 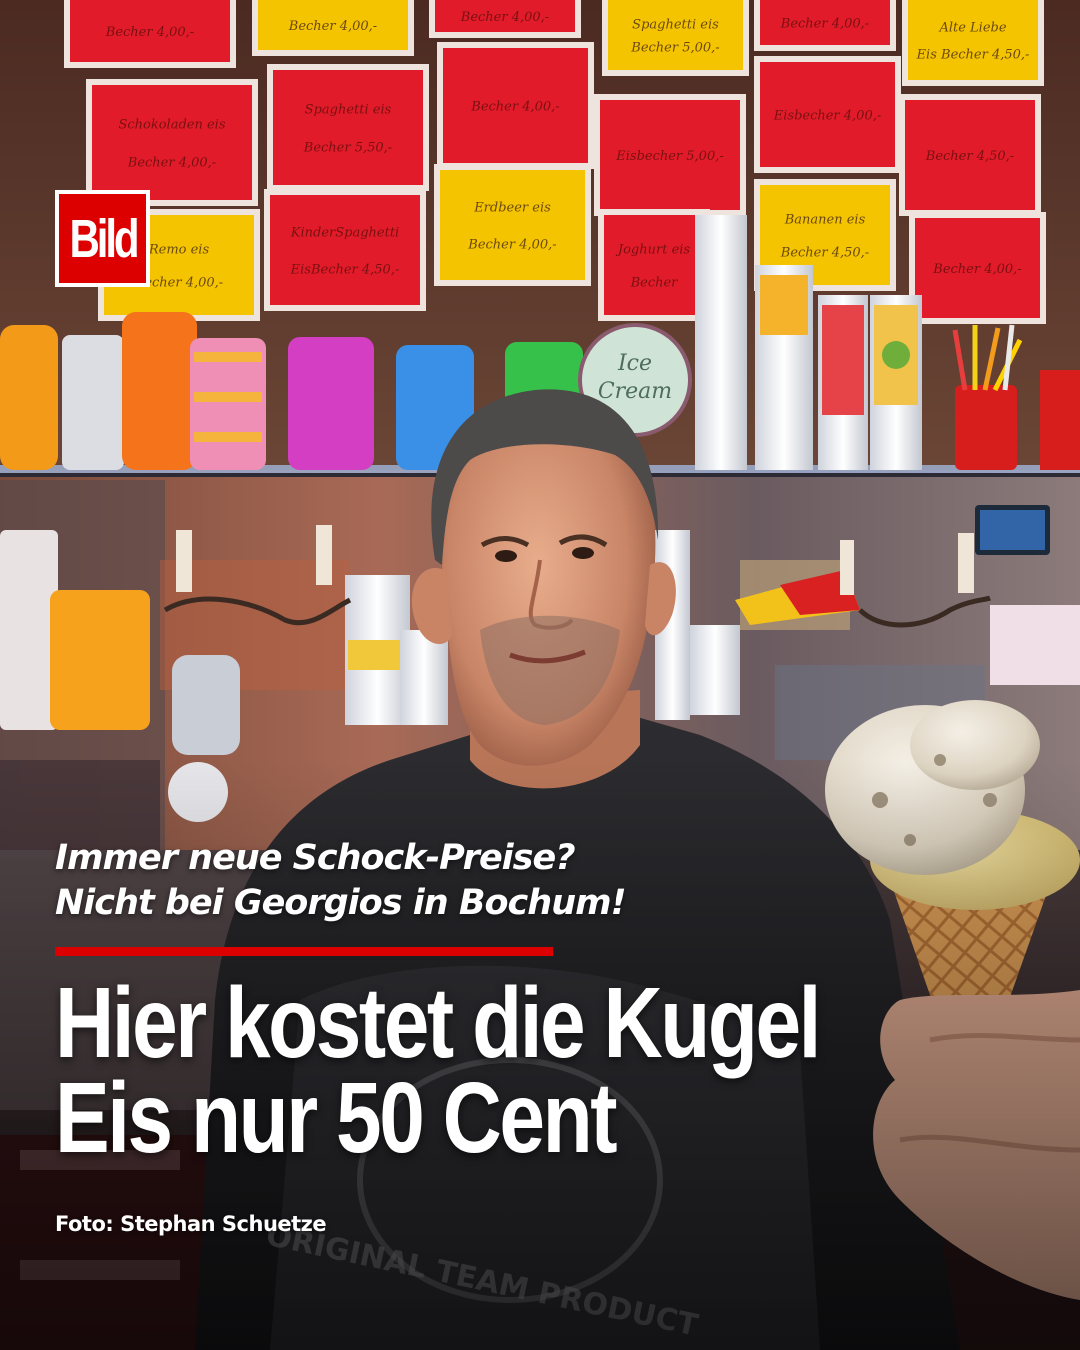 I want to click on bild-logo: Bild, so click(x=102, y=238).